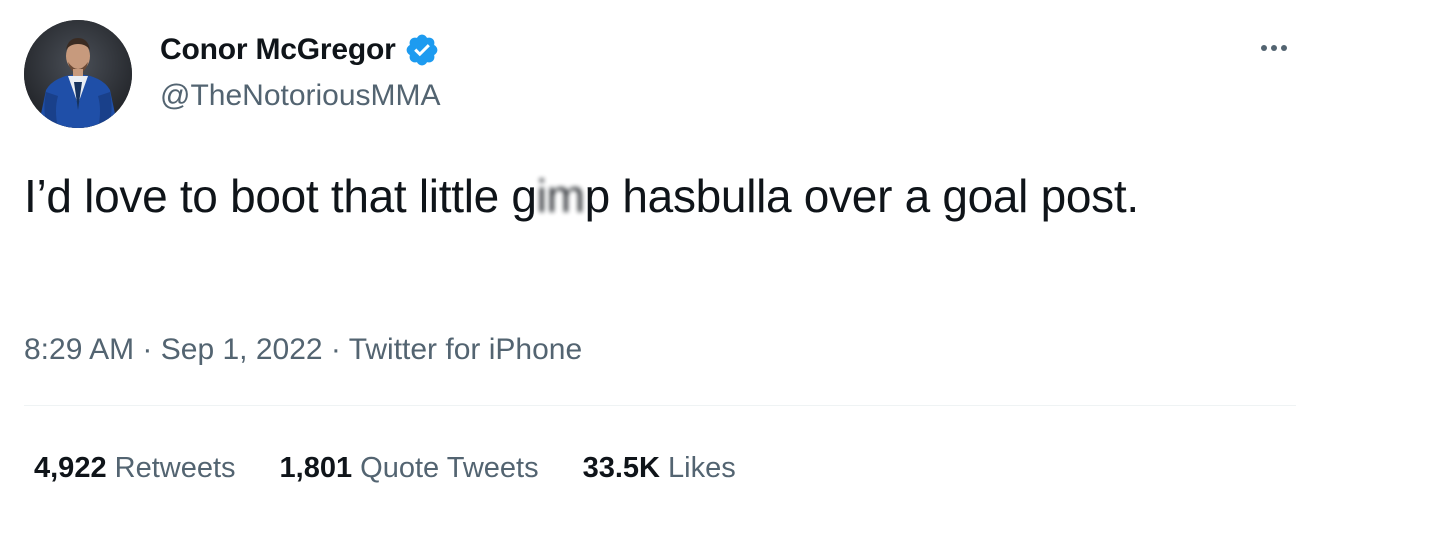 This screenshot has width=1440, height=539. Describe the element at coordinates (278, 50) in the screenshot. I see `display-name: Conor McGregor` at that location.